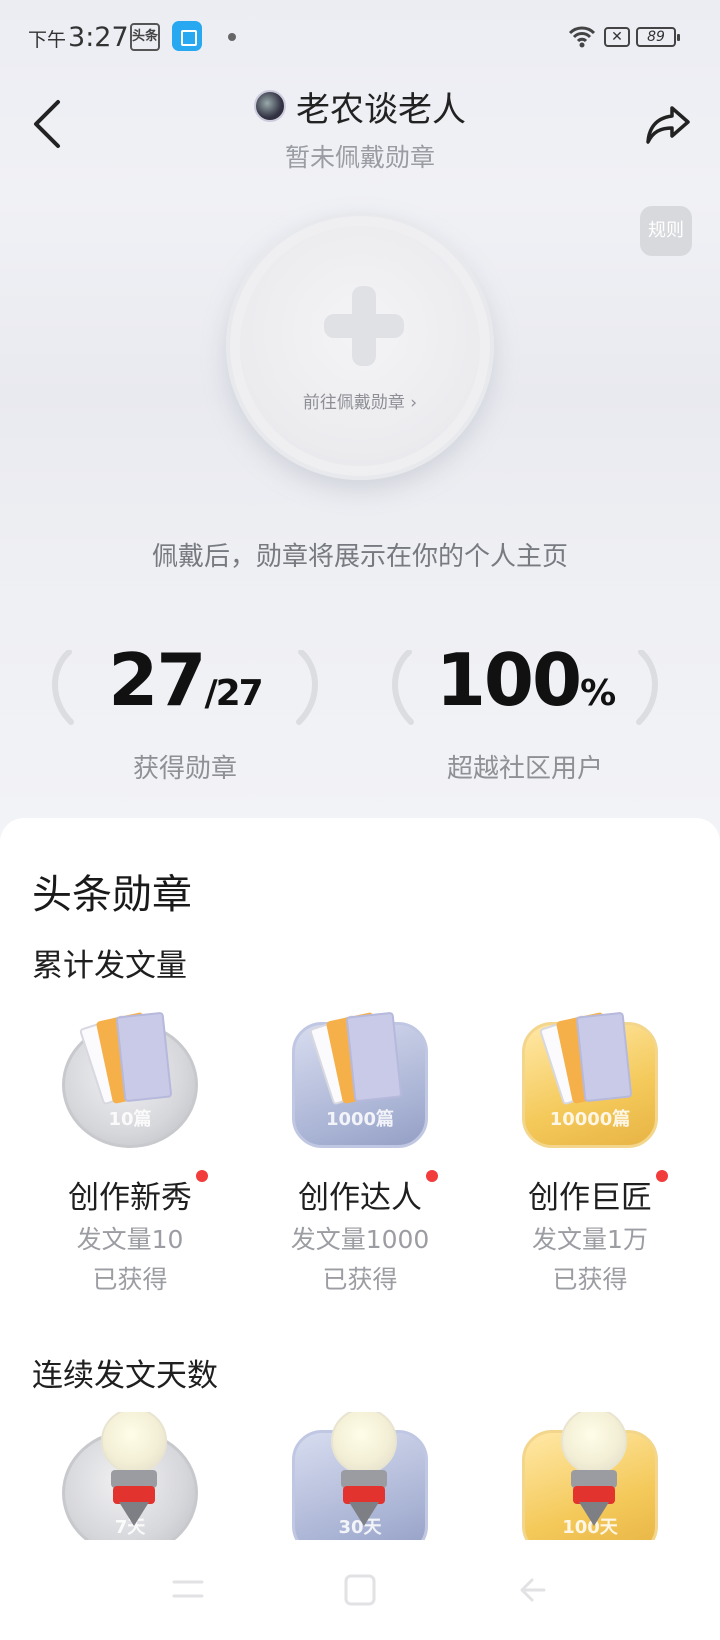 The image size is (720, 1640). Describe the element at coordinates (359, 157) in the screenshot. I see `wear-status-subtitle: 暂未佩戴勋章` at that location.